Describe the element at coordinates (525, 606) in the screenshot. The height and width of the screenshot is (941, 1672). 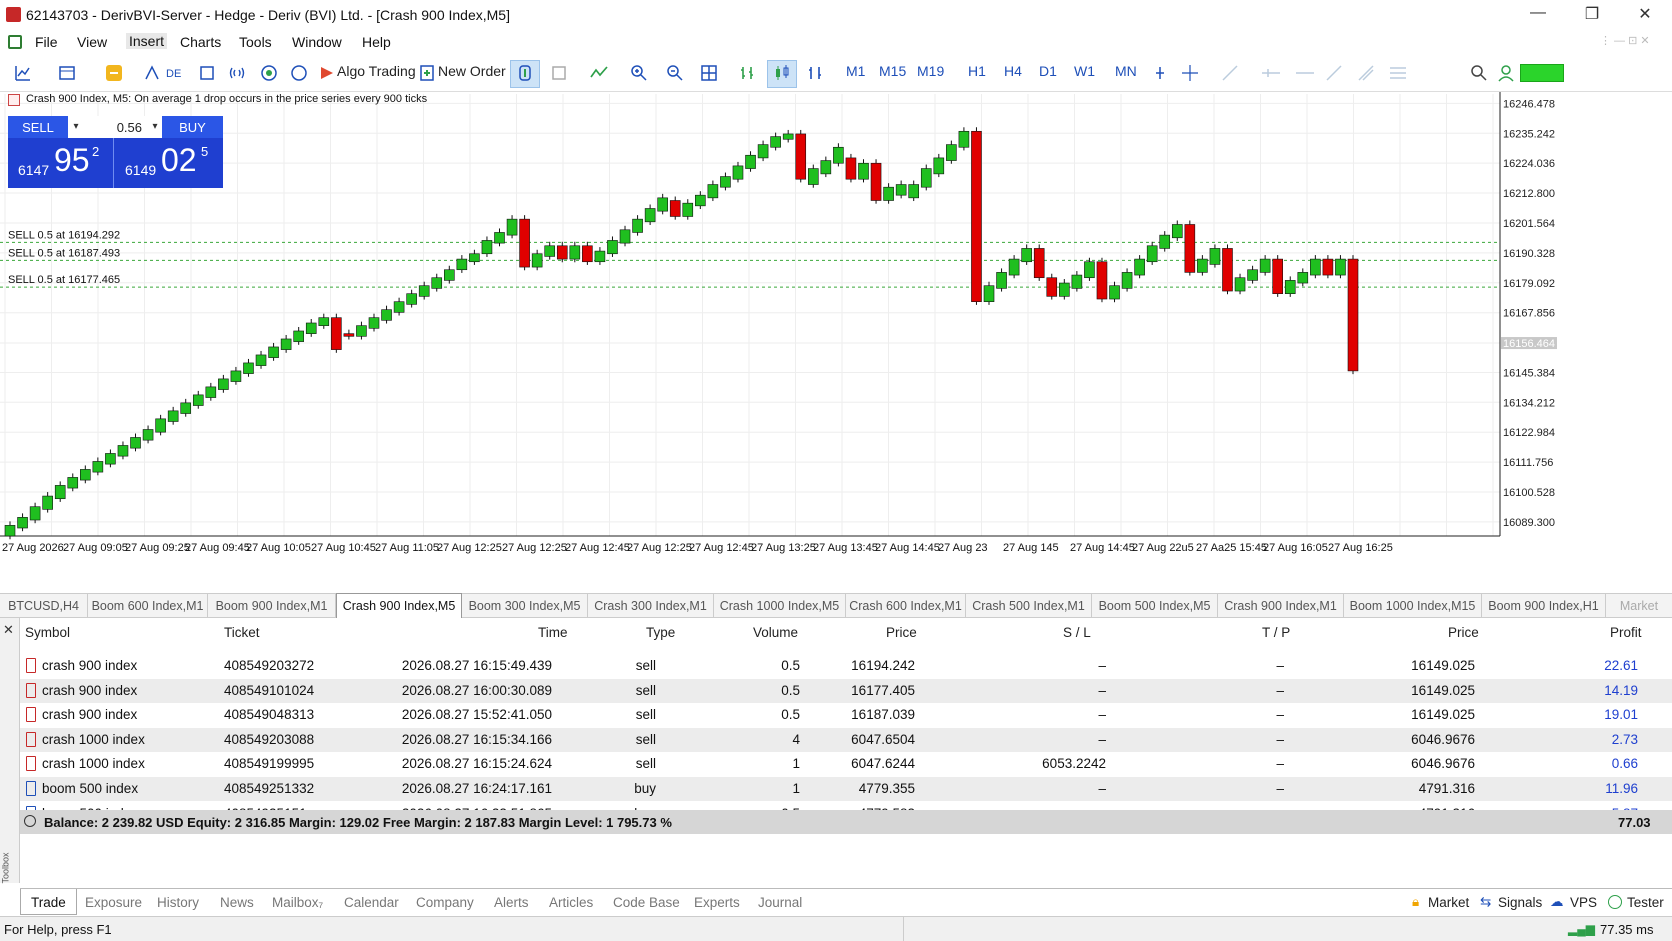
I see `tab-boom-300-m5: Boom 300 Index,M5` at that location.